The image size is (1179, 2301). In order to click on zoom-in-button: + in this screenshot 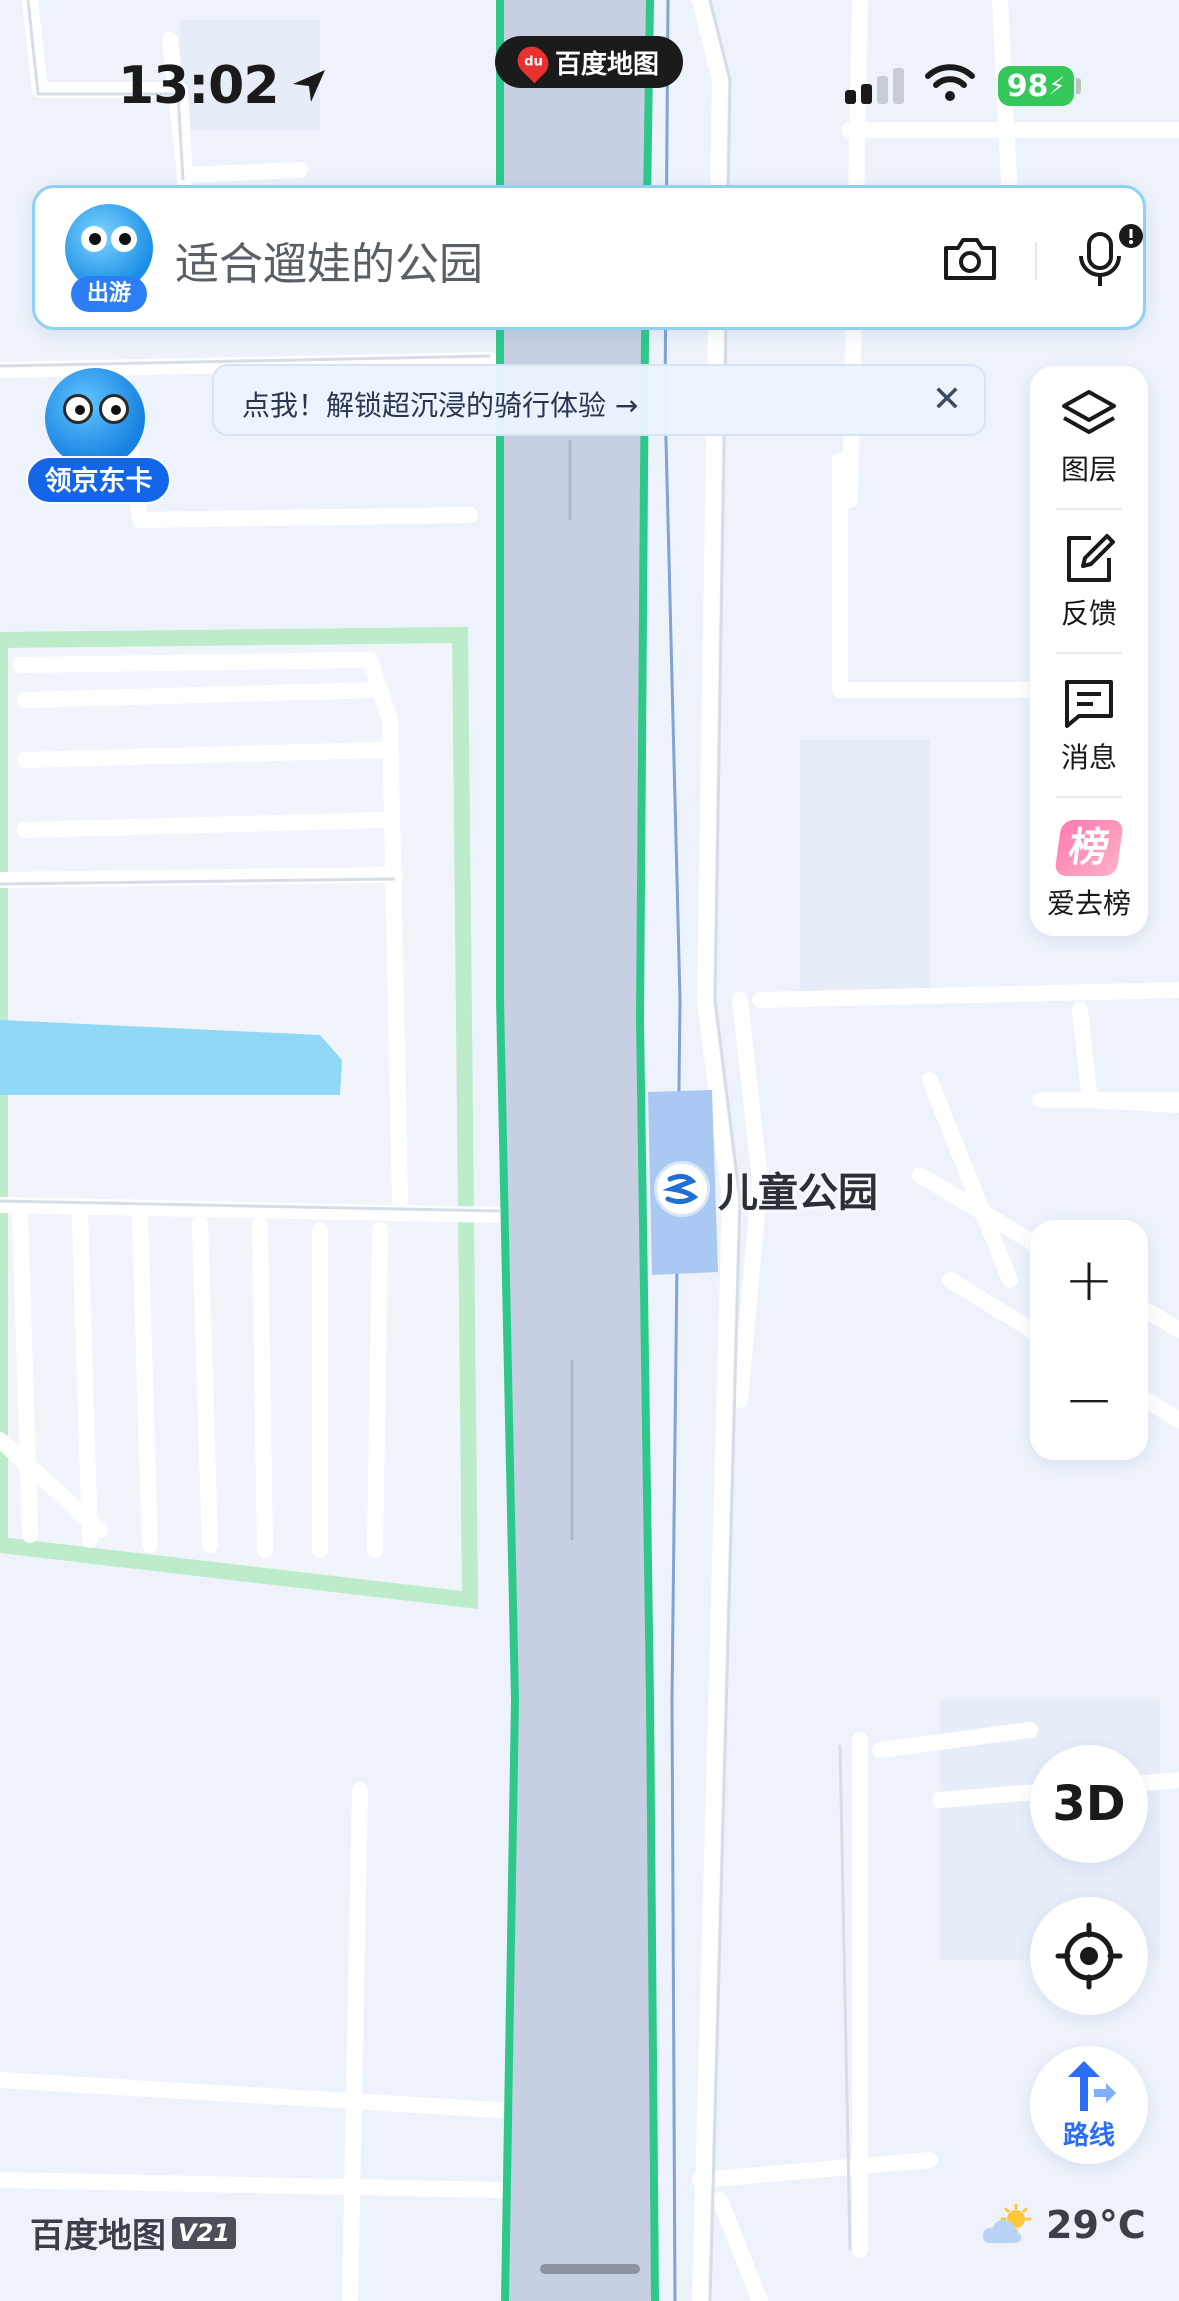, I will do `click(1089, 1280)`.